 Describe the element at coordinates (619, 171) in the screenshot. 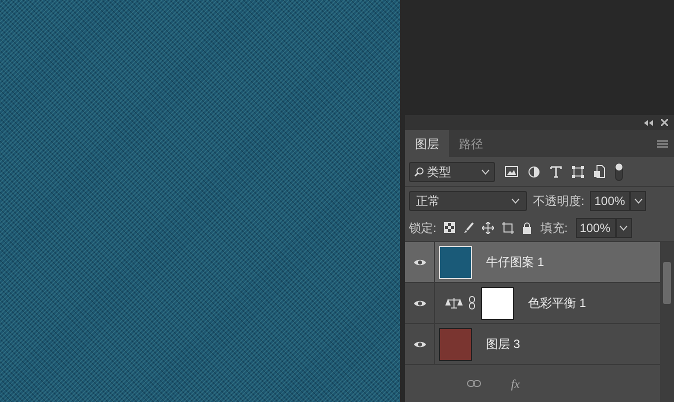

I see `toggle-switch-icon` at that location.